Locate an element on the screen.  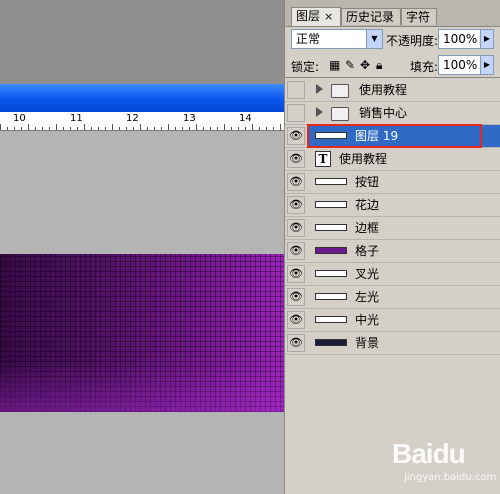
layer-row-group-sales: 销售中心 is located at coordinates (392, 113).